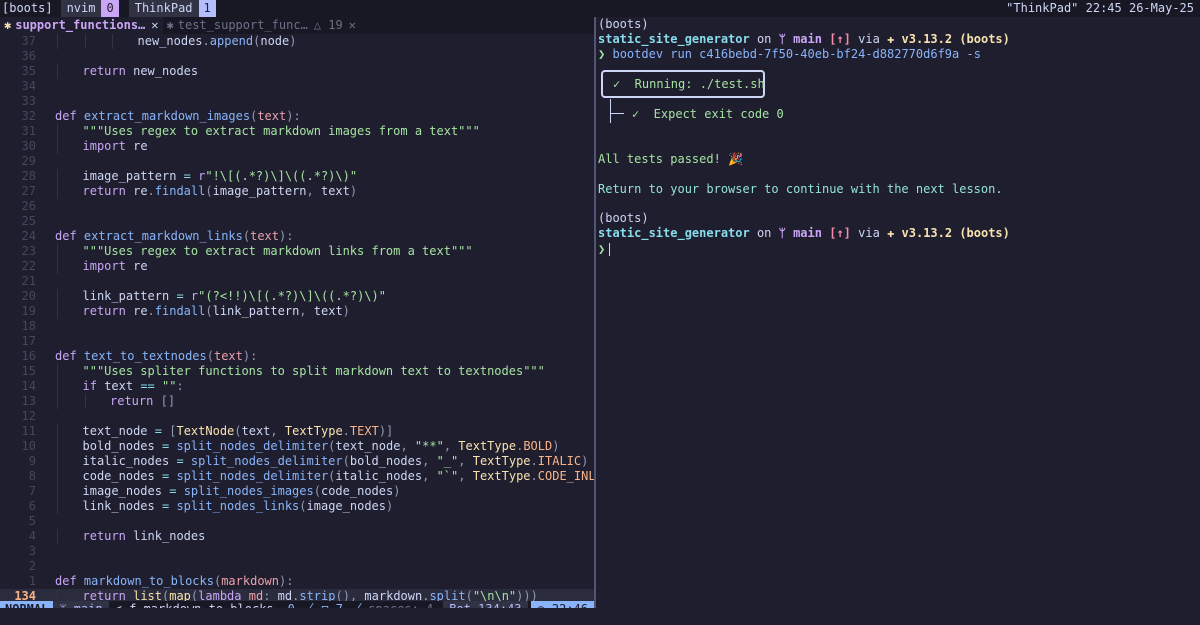 The height and width of the screenshot is (625, 1200). What do you see at coordinates (32, 566) in the screenshot?
I see `line-number: 2` at bounding box center [32, 566].